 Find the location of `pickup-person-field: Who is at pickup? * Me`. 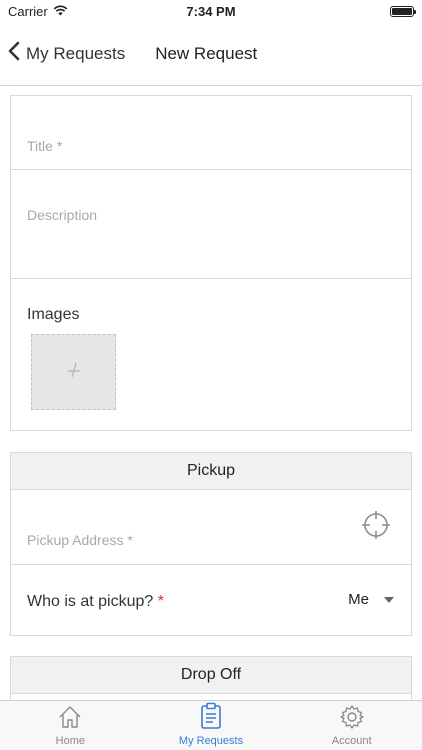

pickup-person-field: Who is at pickup? * Me is located at coordinates (211, 600).